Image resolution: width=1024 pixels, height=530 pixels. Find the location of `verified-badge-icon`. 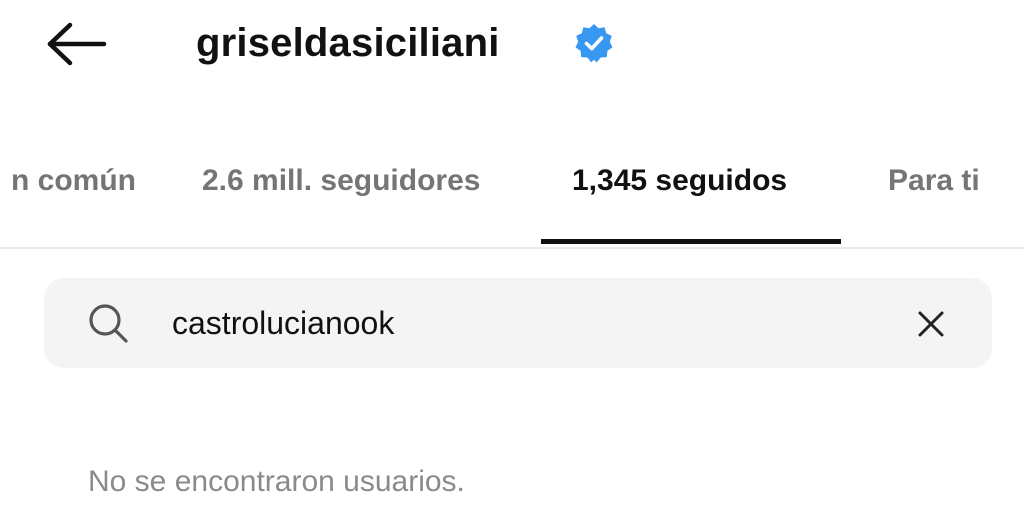

verified-badge-icon is located at coordinates (594, 43).